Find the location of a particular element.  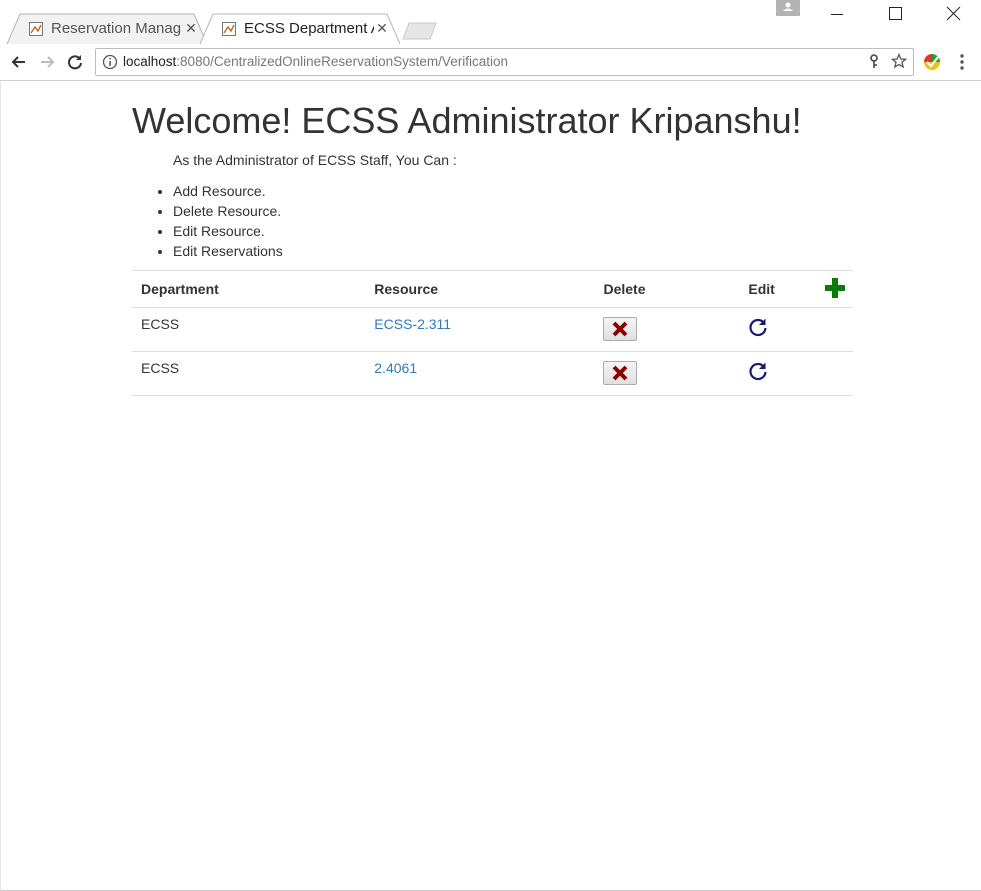

tab-ecss-department: ECSS Department A ✕ is located at coordinates (300, 28).